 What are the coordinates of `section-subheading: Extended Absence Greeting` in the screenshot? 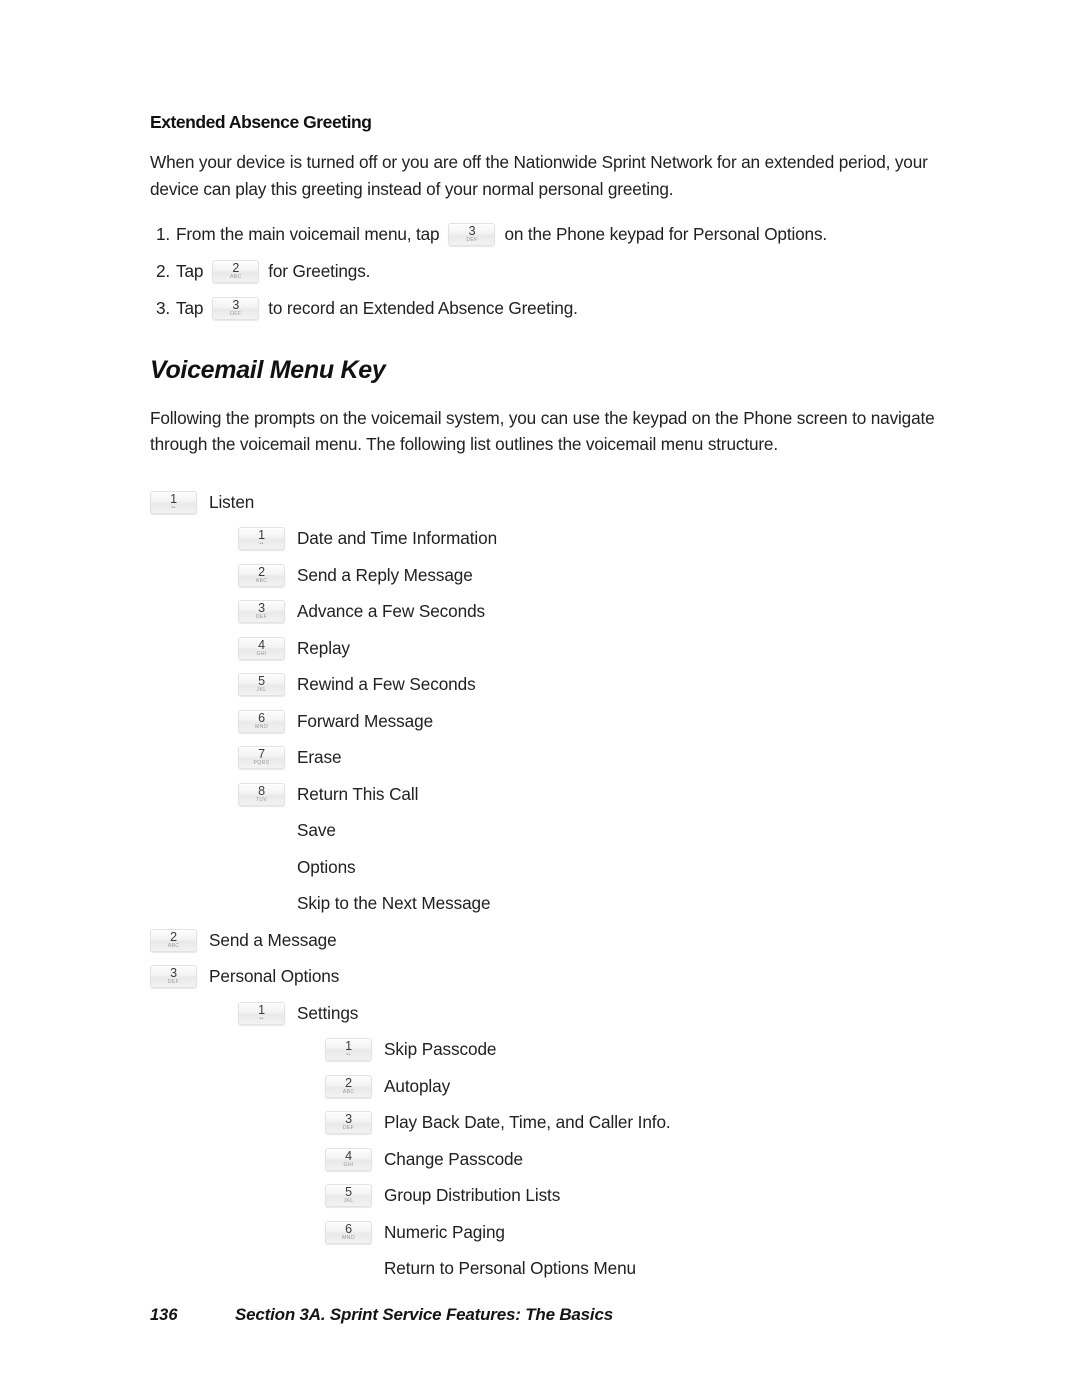 It's located at (261, 122).